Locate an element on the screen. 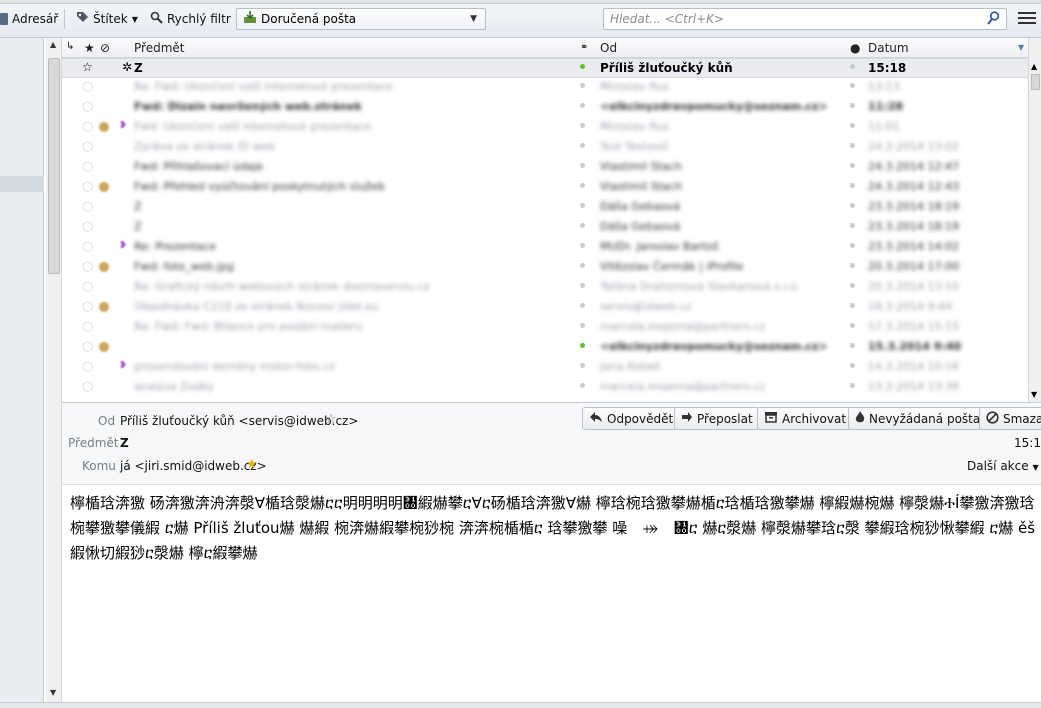 This screenshot has width=1041, height=708. subject-label: Předmět is located at coordinates (93, 443).